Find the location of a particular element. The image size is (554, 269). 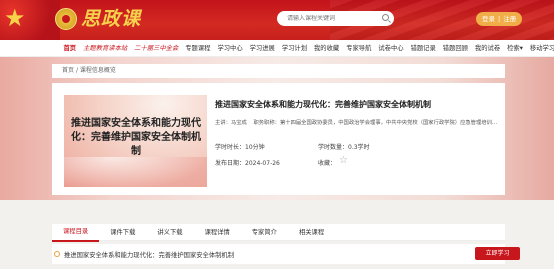

tab-course-details: 课程详情 is located at coordinates (217, 232).